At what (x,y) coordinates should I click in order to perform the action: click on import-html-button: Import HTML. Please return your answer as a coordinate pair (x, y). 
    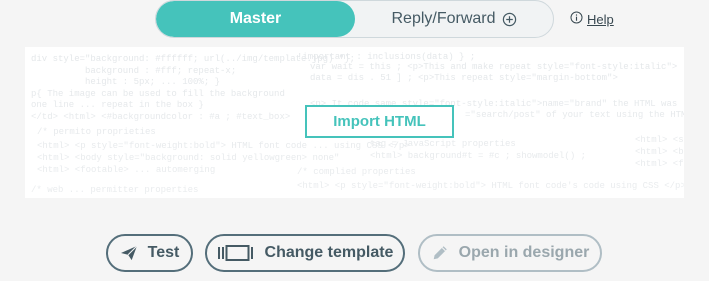
    Looking at the image, I should click on (379, 121).